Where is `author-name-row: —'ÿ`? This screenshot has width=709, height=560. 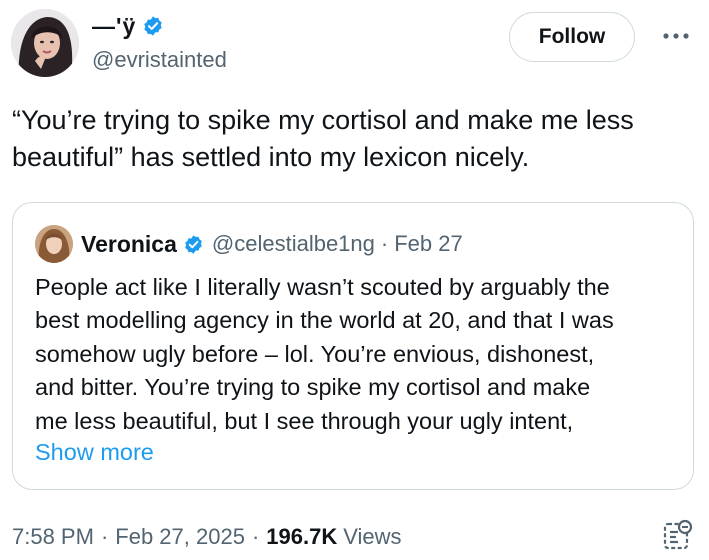
author-name-row: —'ÿ is located at coordinates (128, 26).